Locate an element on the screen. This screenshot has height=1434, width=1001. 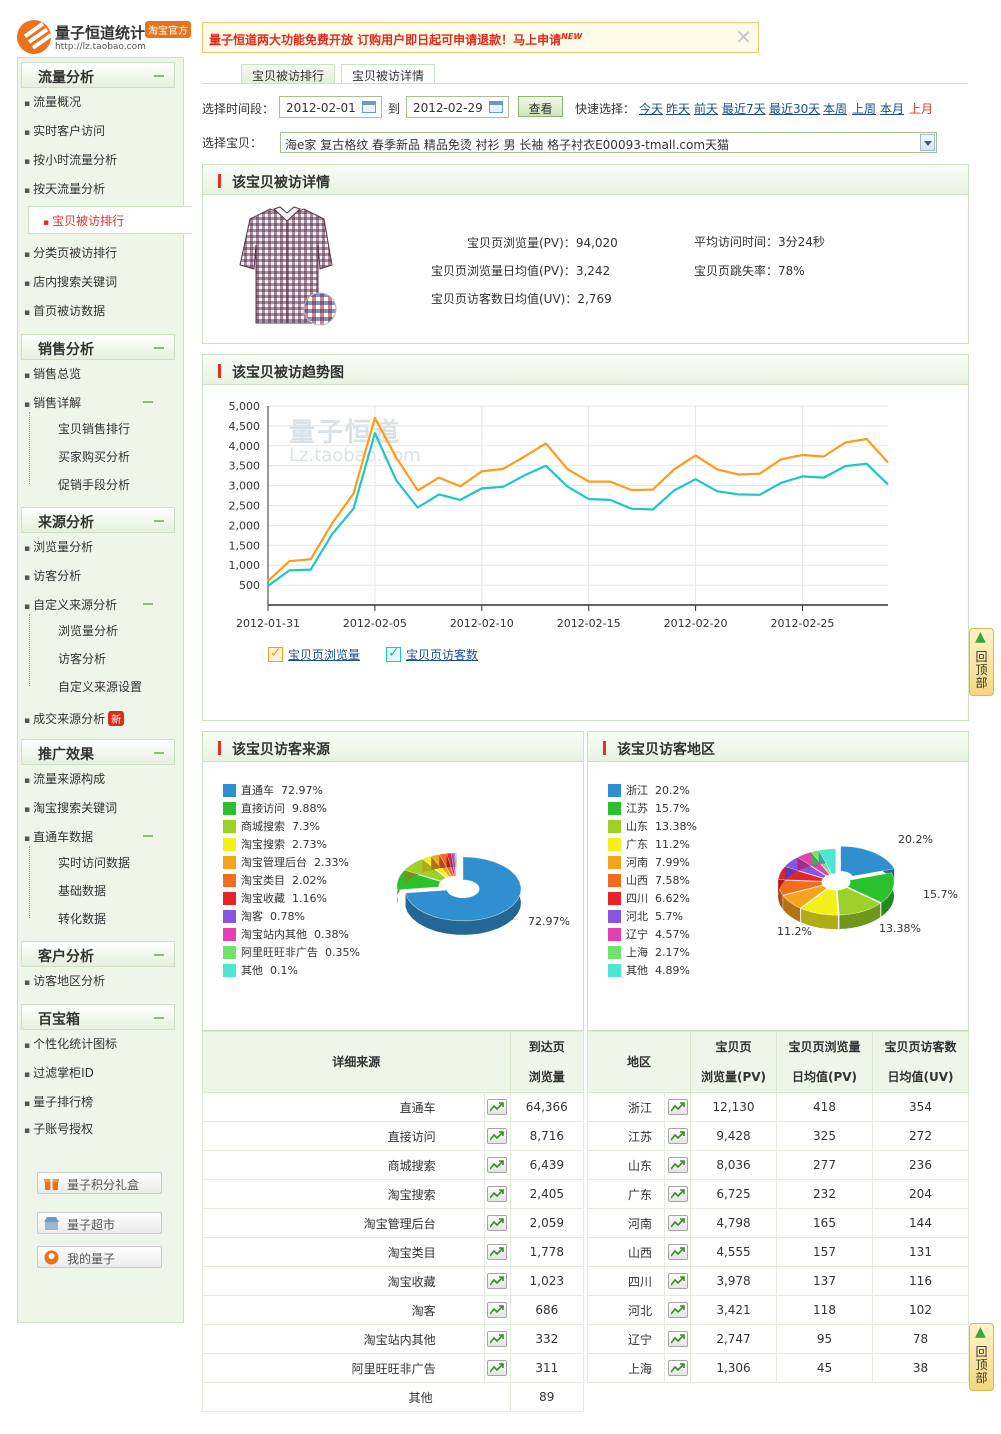
sidebar-item-realtime-visit: 实时客户访问 is located at coordinates (64, 130).